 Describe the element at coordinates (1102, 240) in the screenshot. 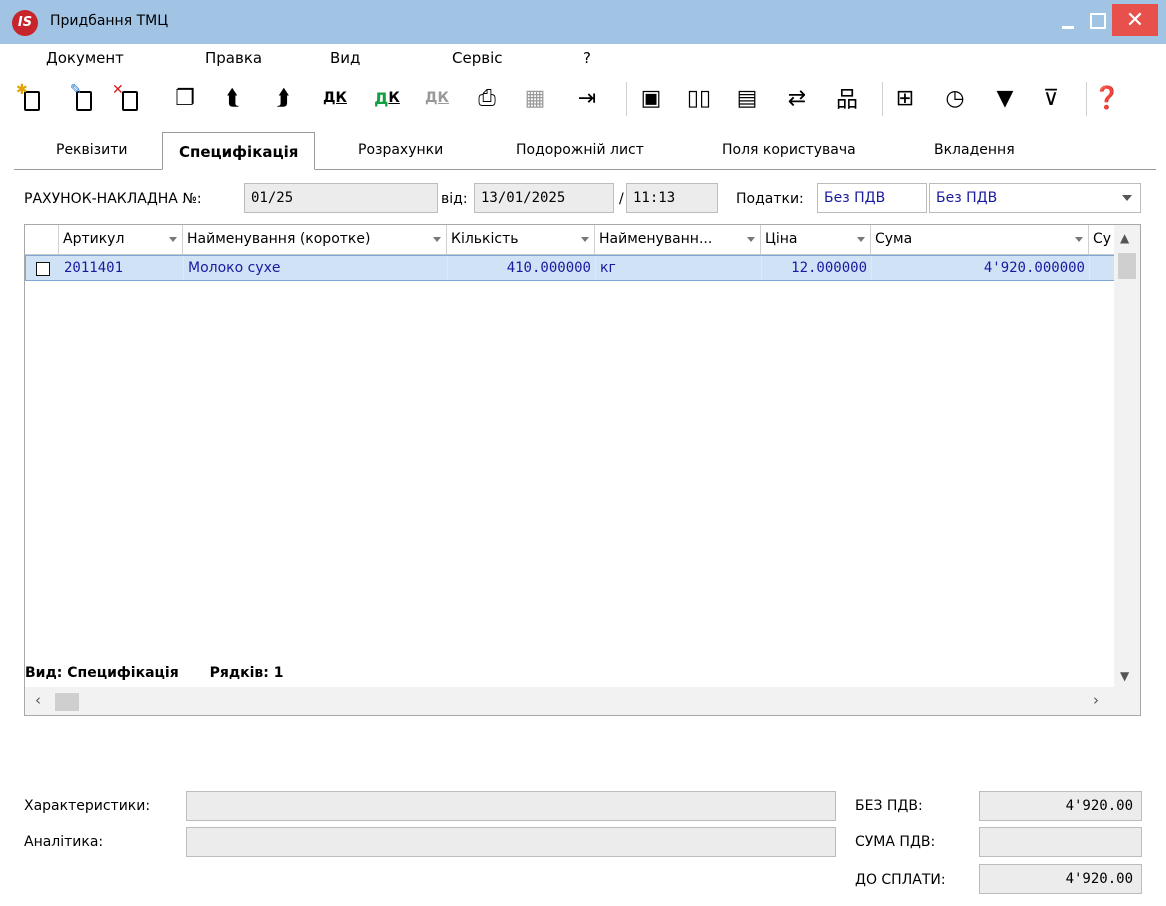

I see `column-sum-vat: Су` at that location.